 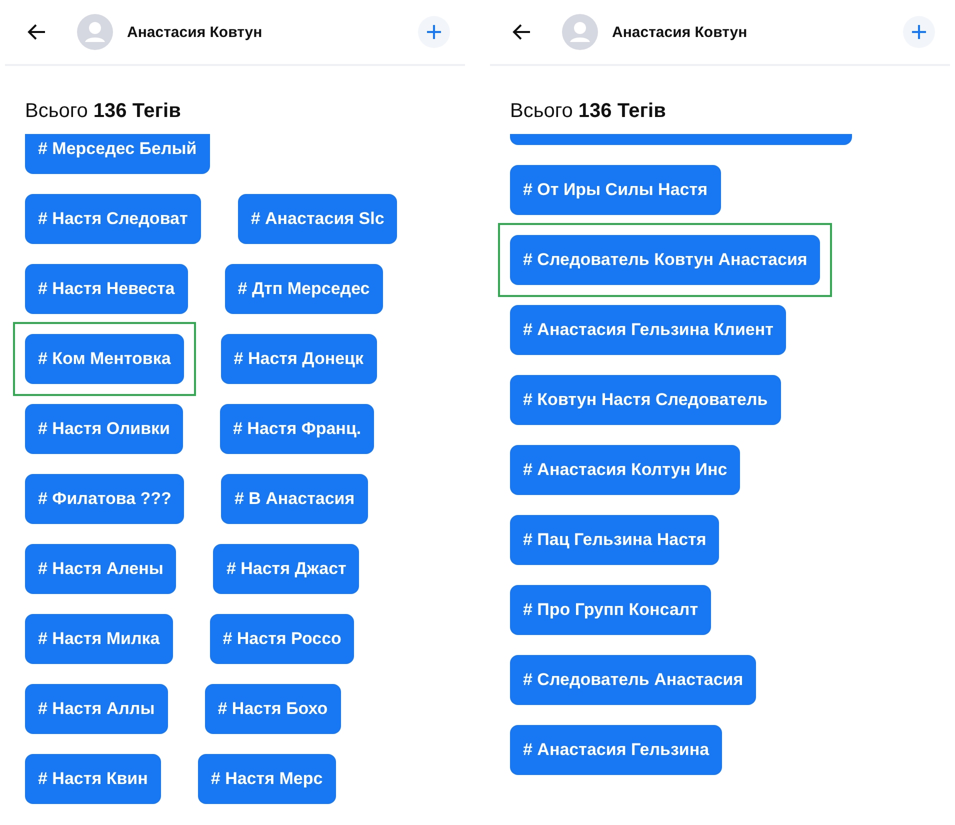 I want to click on tag: # Филатова ???, so click(x=104, y=499).